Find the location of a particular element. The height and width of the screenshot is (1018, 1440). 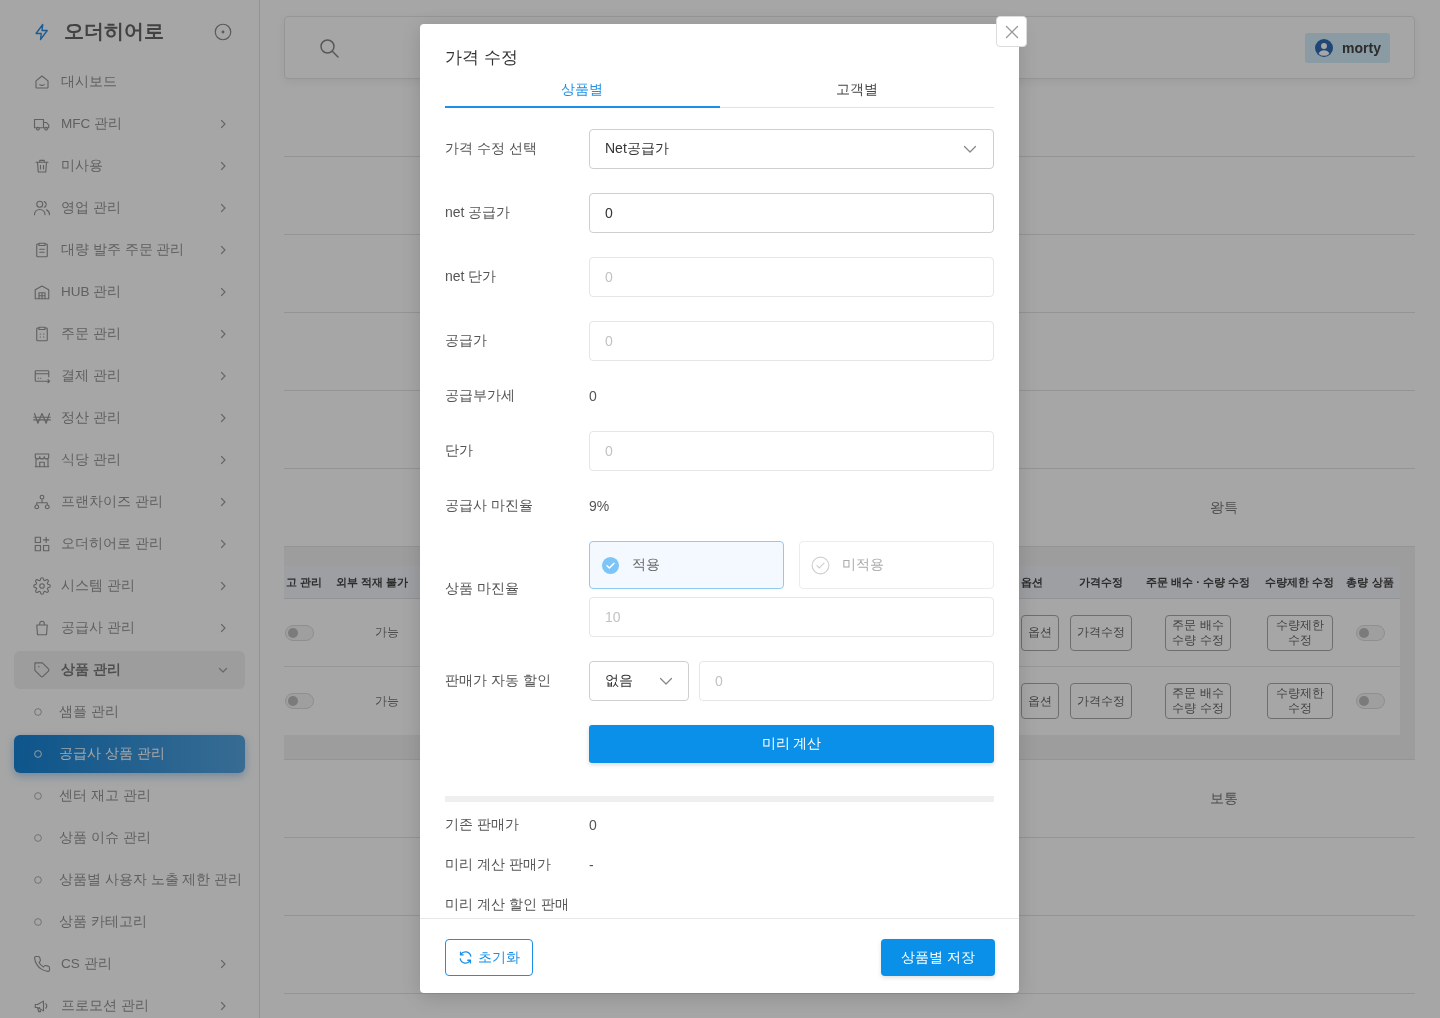

result-label: 미리 계산 할인 판매 is located at coordinates (507, 905).